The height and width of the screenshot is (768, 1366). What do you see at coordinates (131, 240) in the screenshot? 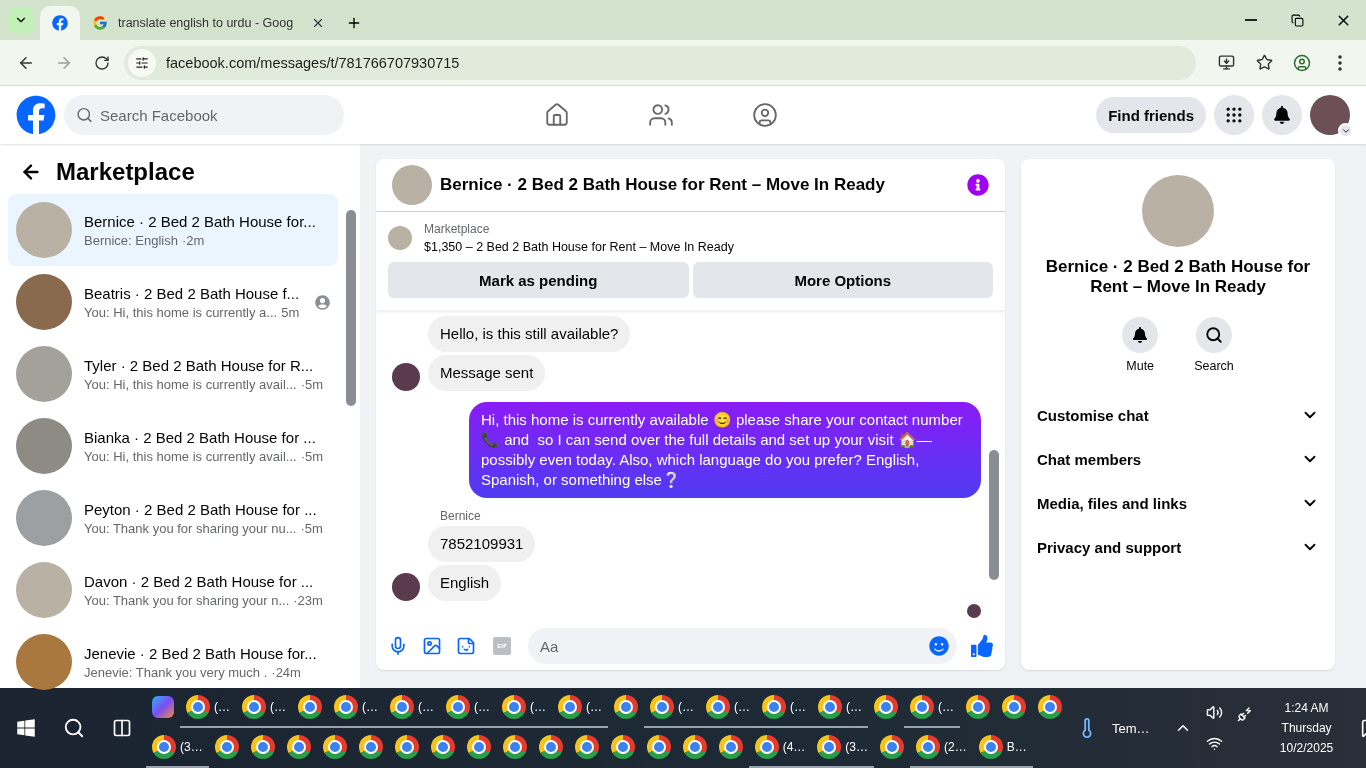
I see `conversation-preview: Bernice: English` at bounding box center [131, 240].